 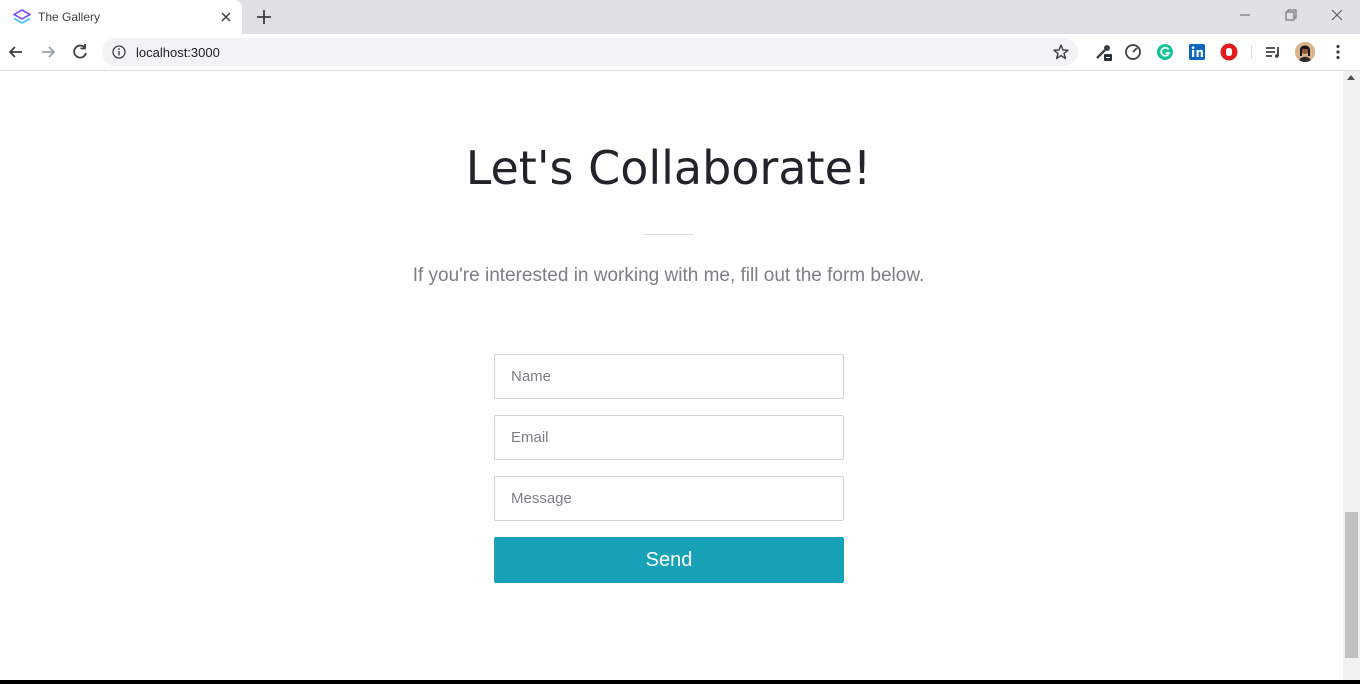 What do you see at coordinates (178, 52) in the screenshot?
I see `url-text: localhost:3000` at bounding box center [178, 52].